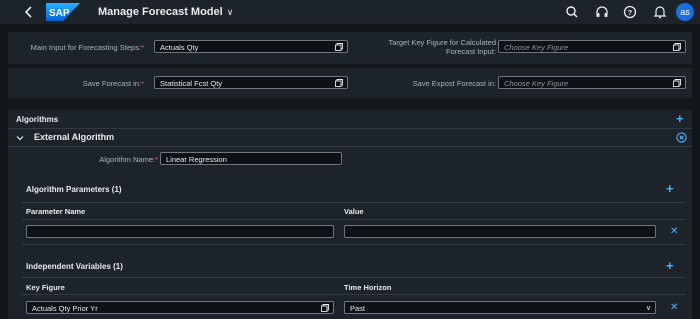 Image resolution: width=700 pixels, height=319 pixels. I want to click on save-forecast-label-text: Save Forecast in:, so click(112, 83).